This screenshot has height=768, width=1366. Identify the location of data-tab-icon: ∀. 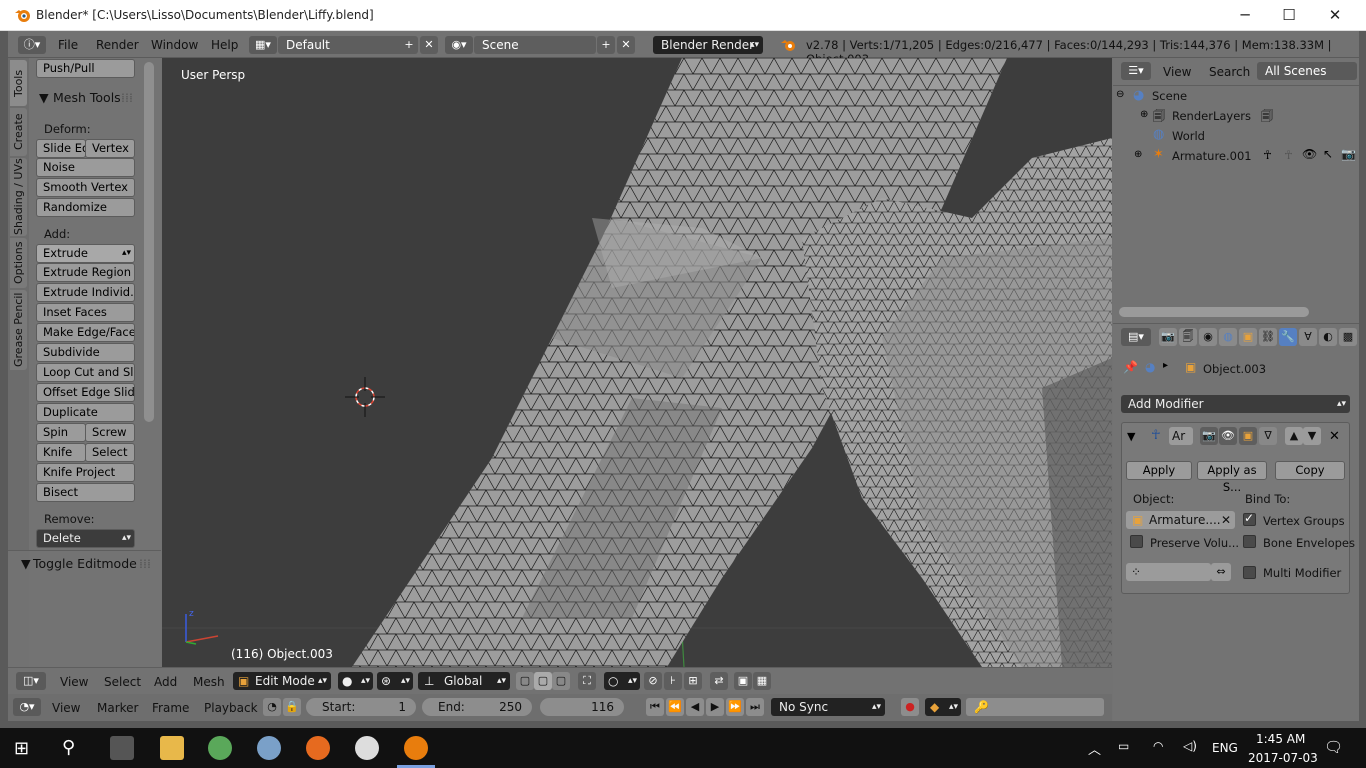
(1308, 337).